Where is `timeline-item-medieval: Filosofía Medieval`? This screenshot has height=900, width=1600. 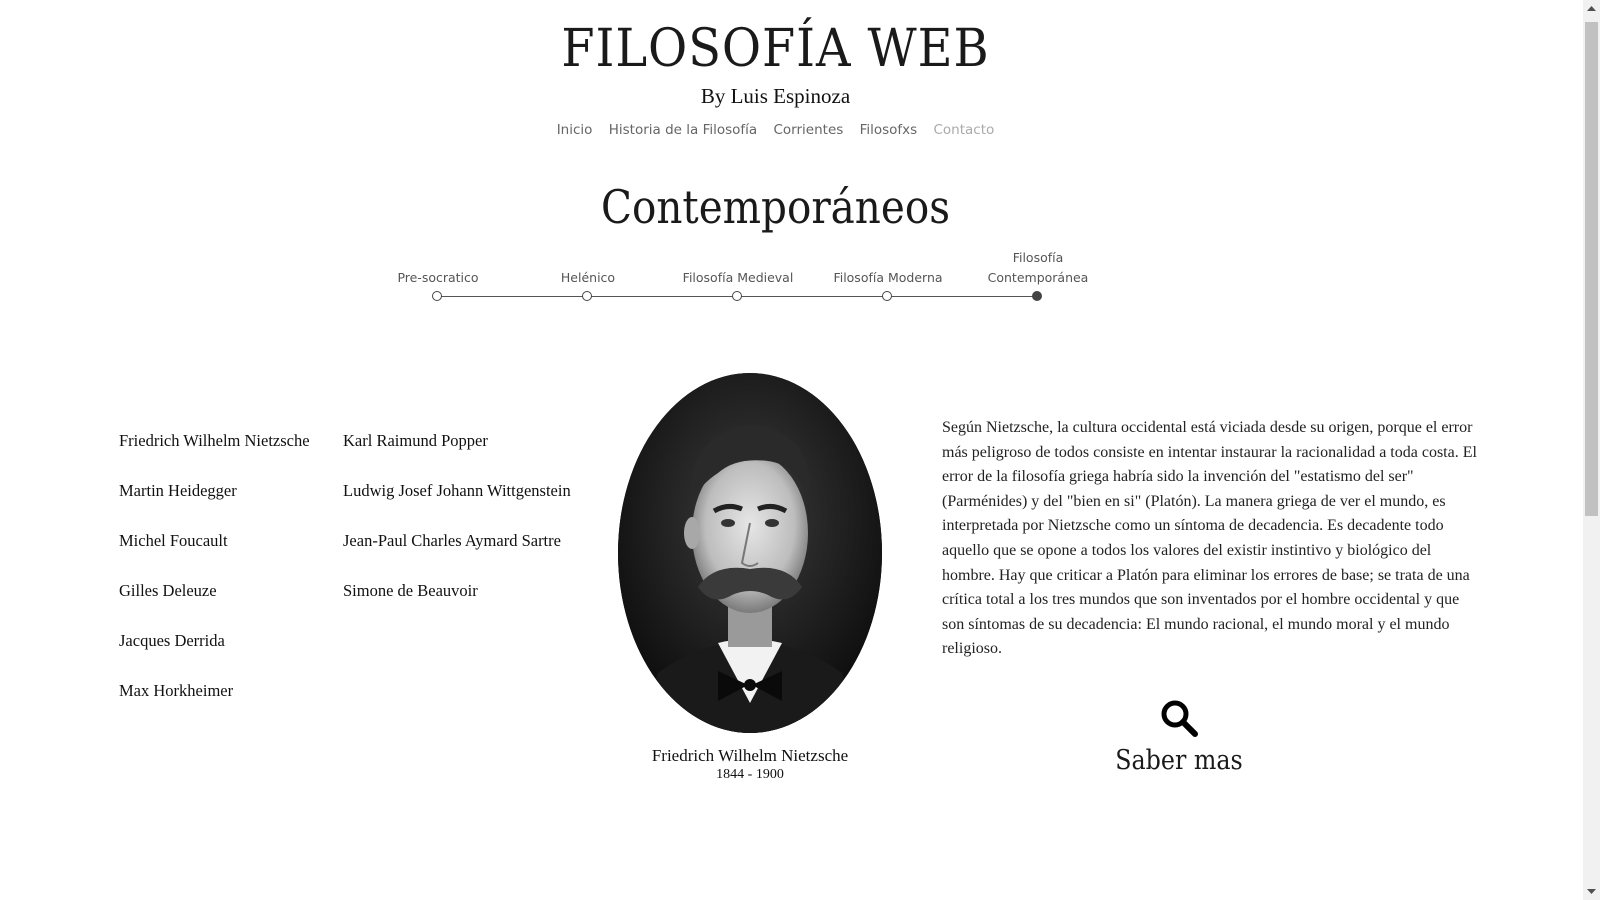
timeline-item-medieval: Filosofía Medieval is located at coordinates (738, 275).